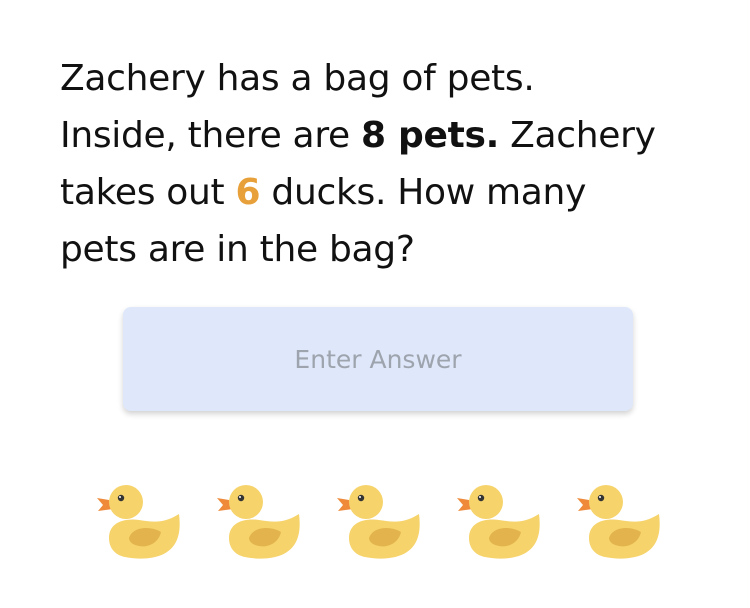  Describe the element at coordinates (378, 359) in the screenshot. I see `answer-input` at that location.